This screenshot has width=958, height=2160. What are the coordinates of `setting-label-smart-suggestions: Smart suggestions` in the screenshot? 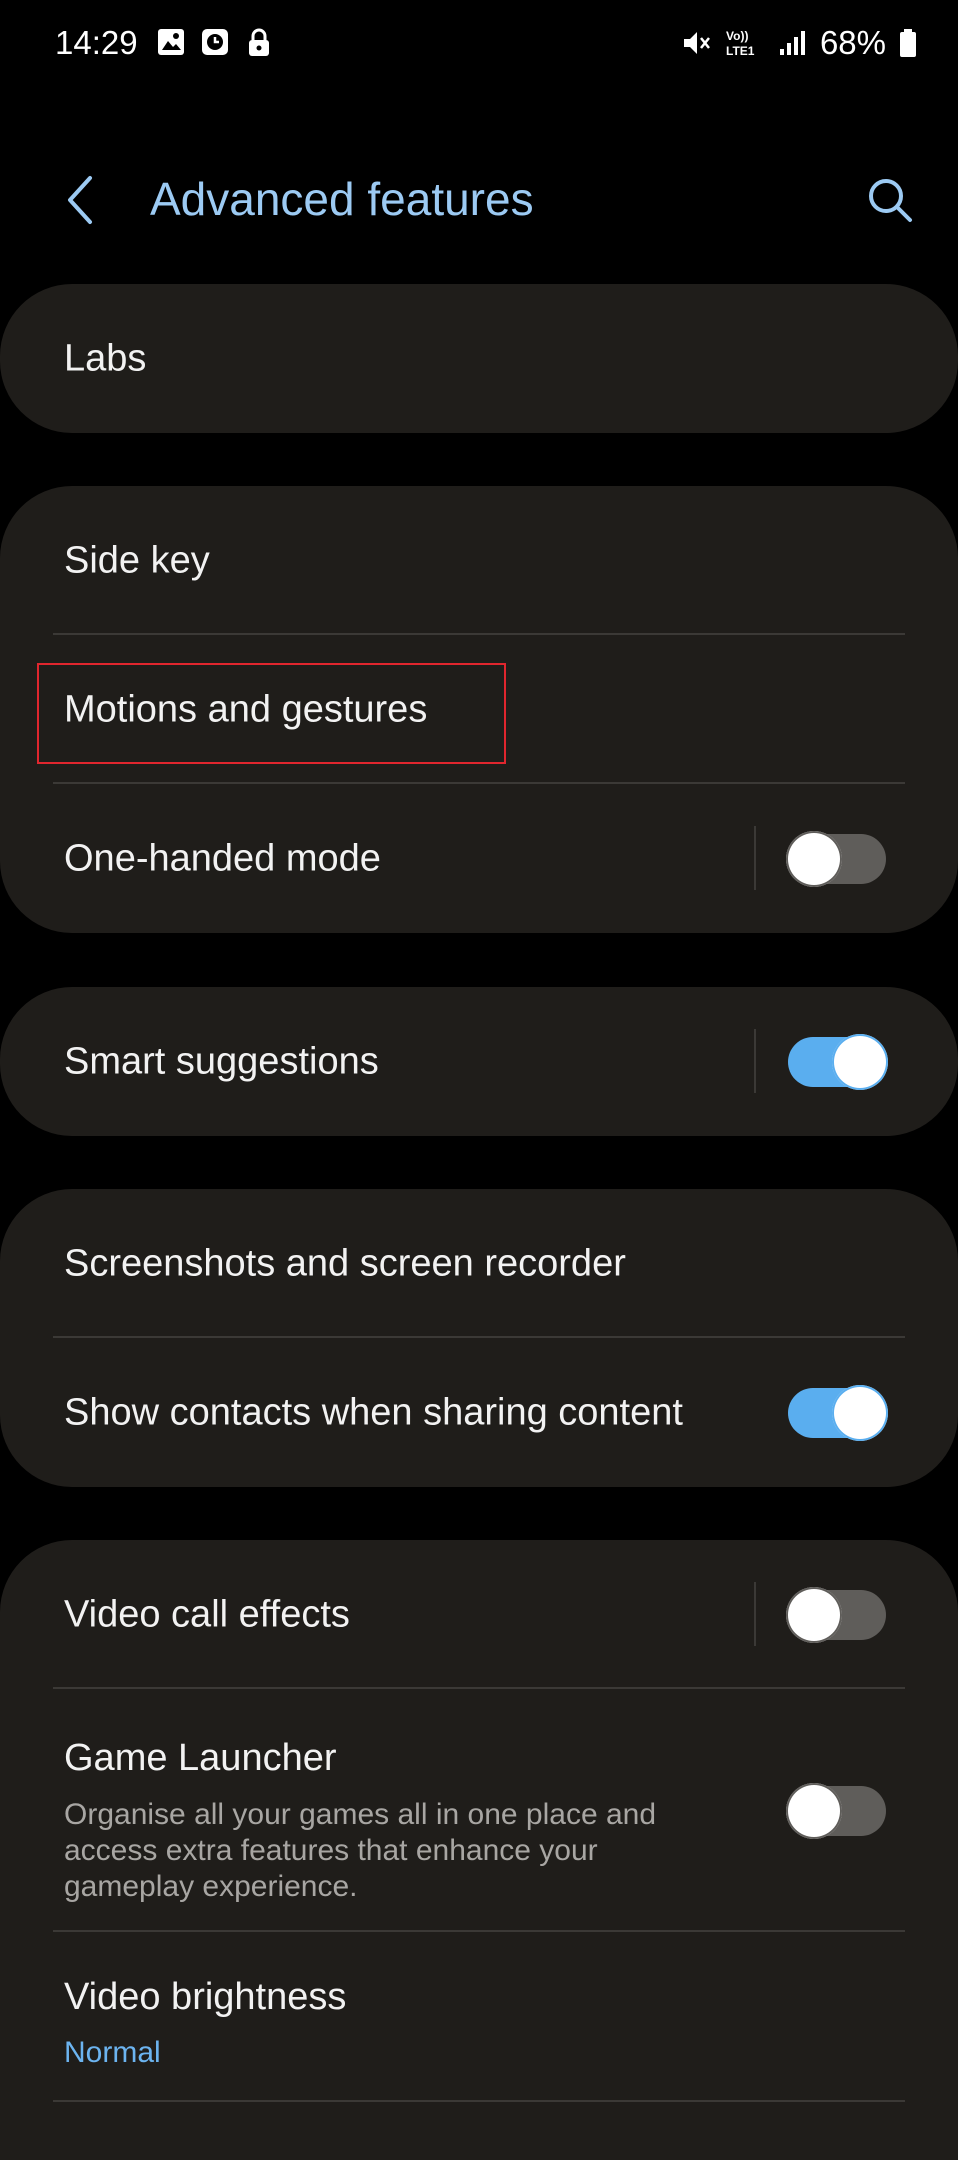 It's located at (221, 1061).